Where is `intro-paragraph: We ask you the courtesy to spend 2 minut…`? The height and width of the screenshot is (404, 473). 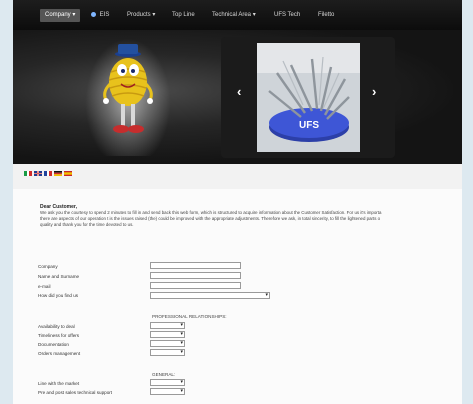
intro-paragraph: We ask you the courtesy to spend 2 minut… is located at coordinates (250, 219).